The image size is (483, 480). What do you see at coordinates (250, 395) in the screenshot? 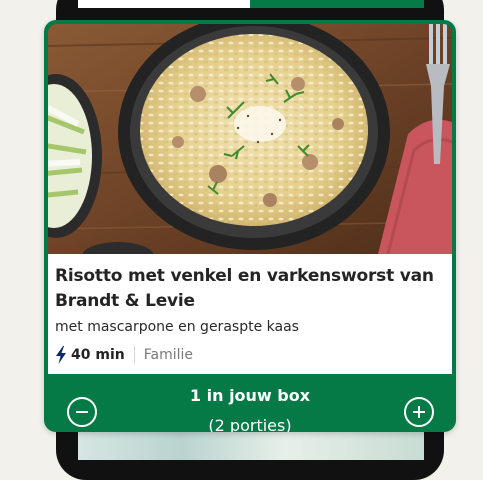
I see `box-count-label: 1 in jouw box` at bounding box center [250, 395].